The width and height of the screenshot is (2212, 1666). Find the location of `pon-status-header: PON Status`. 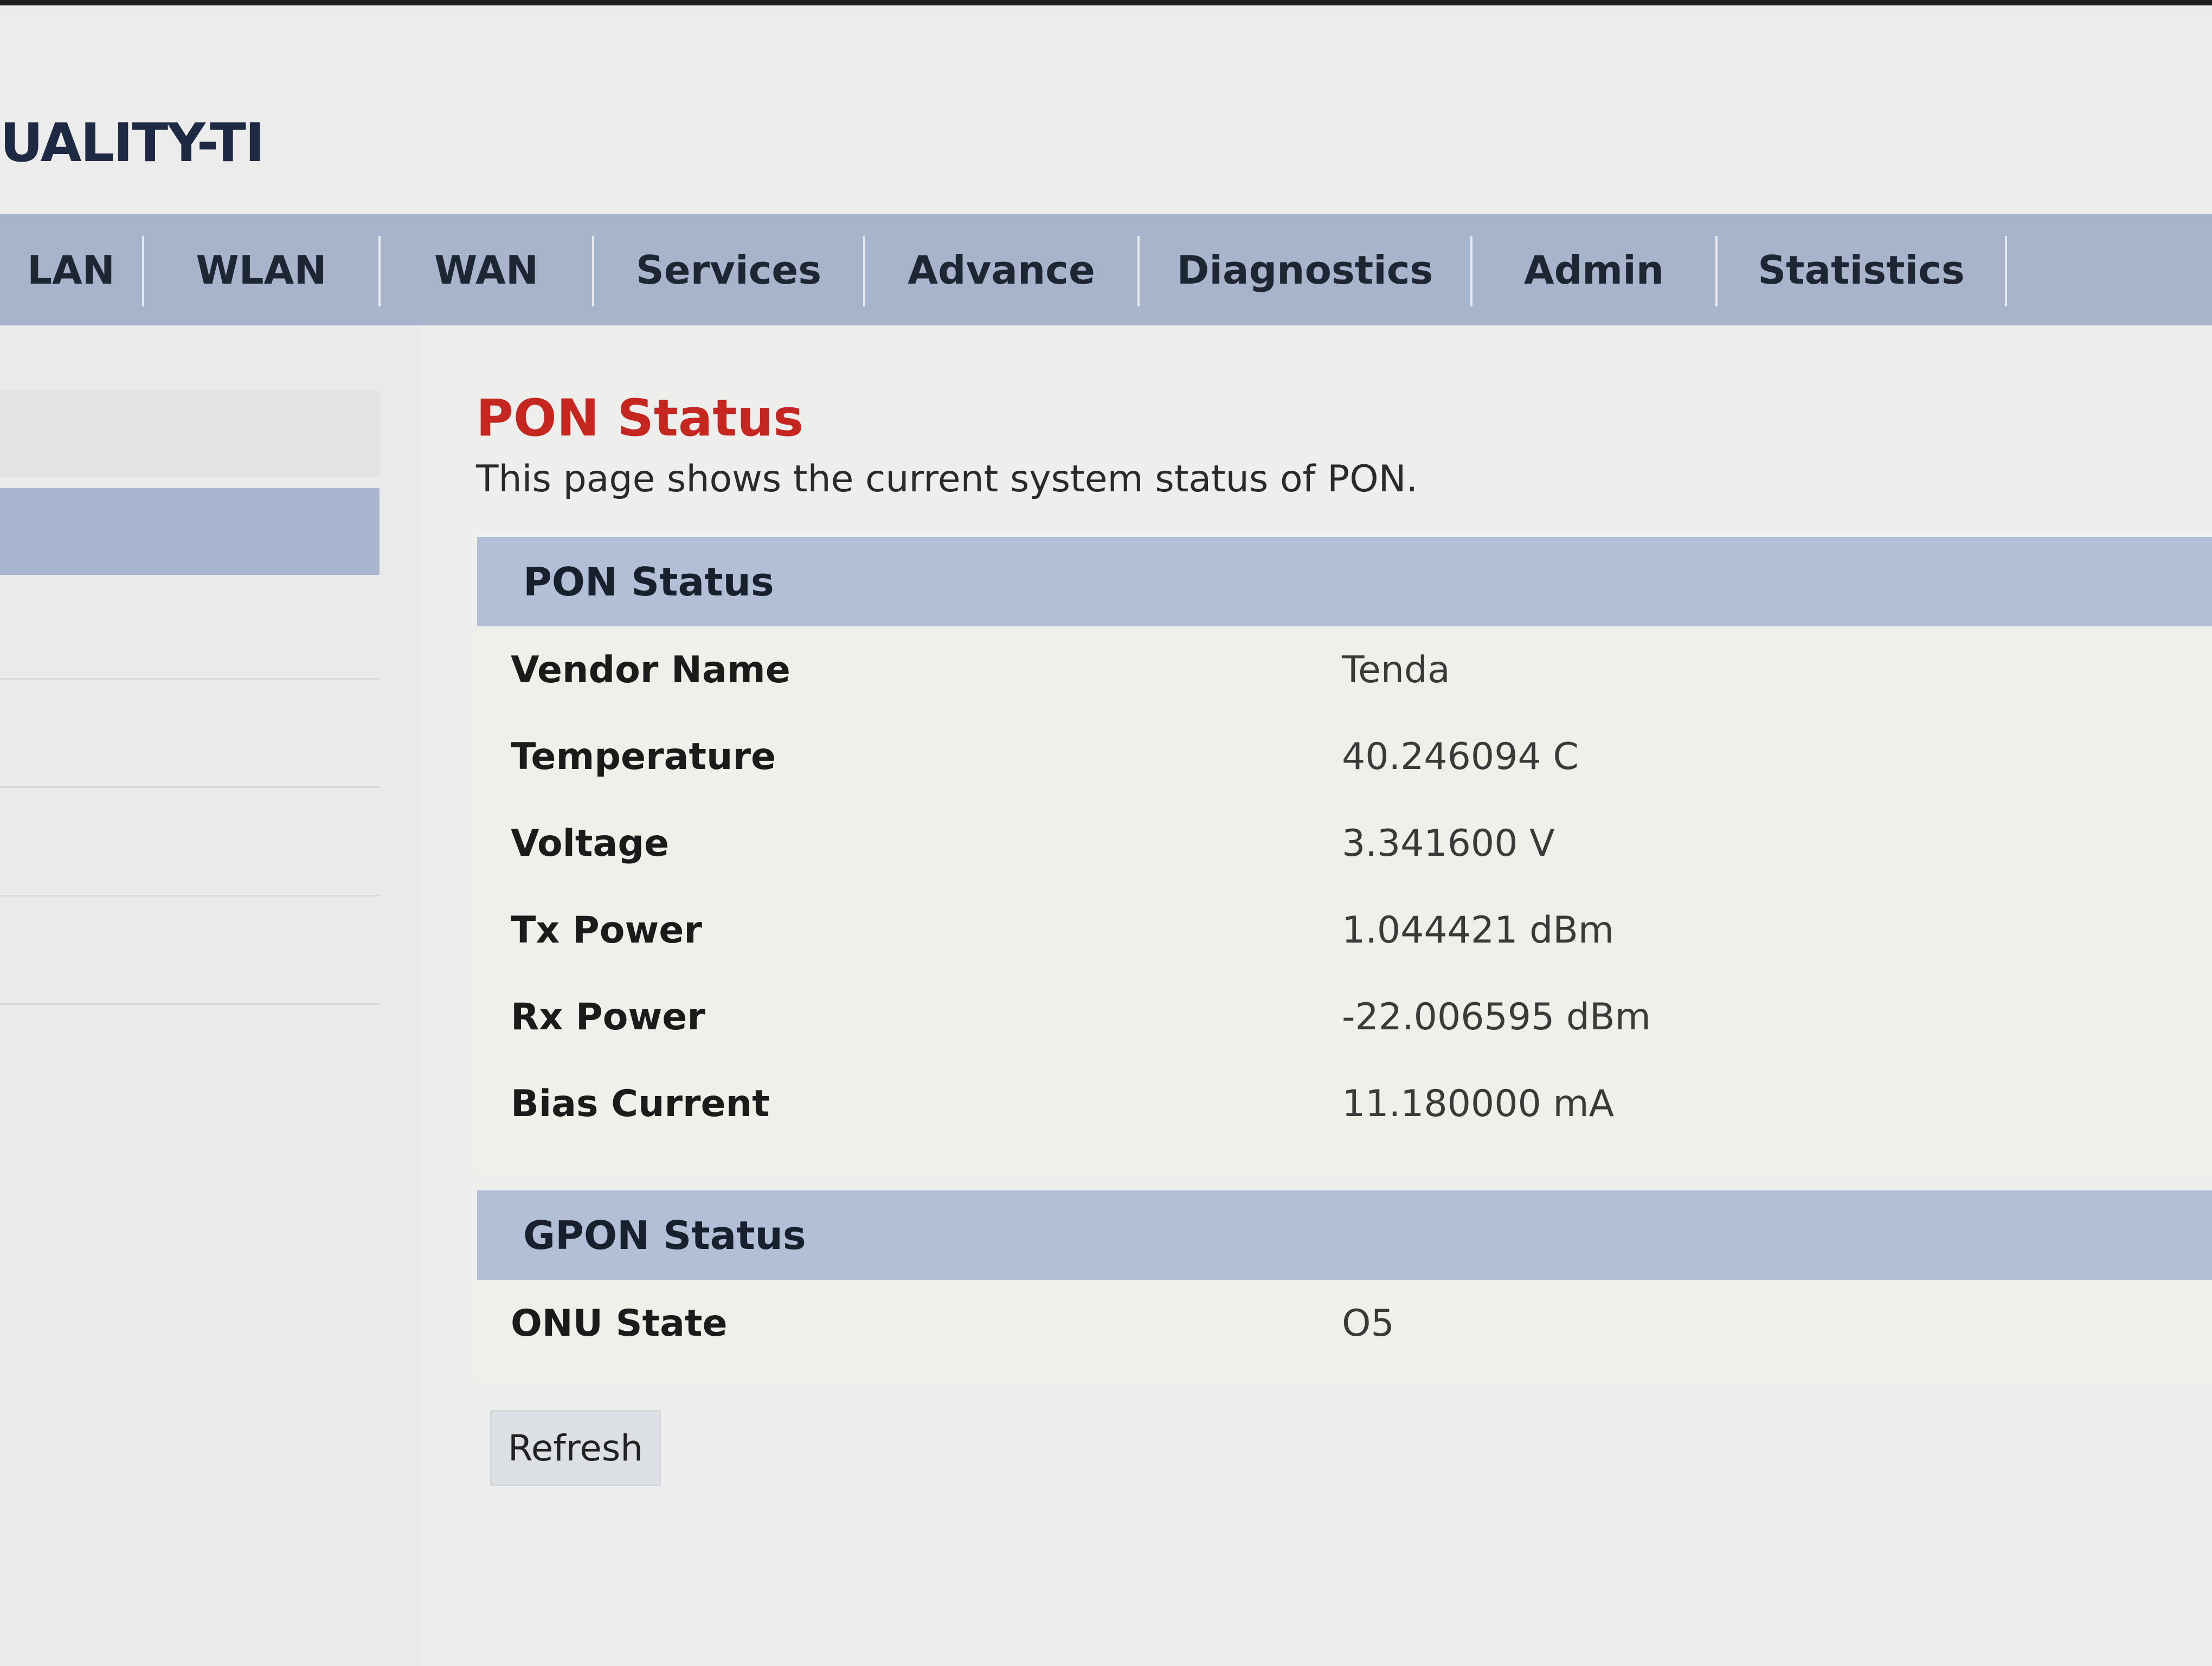

pon-status-header: PON Status is located at coordinates (1344, 581).